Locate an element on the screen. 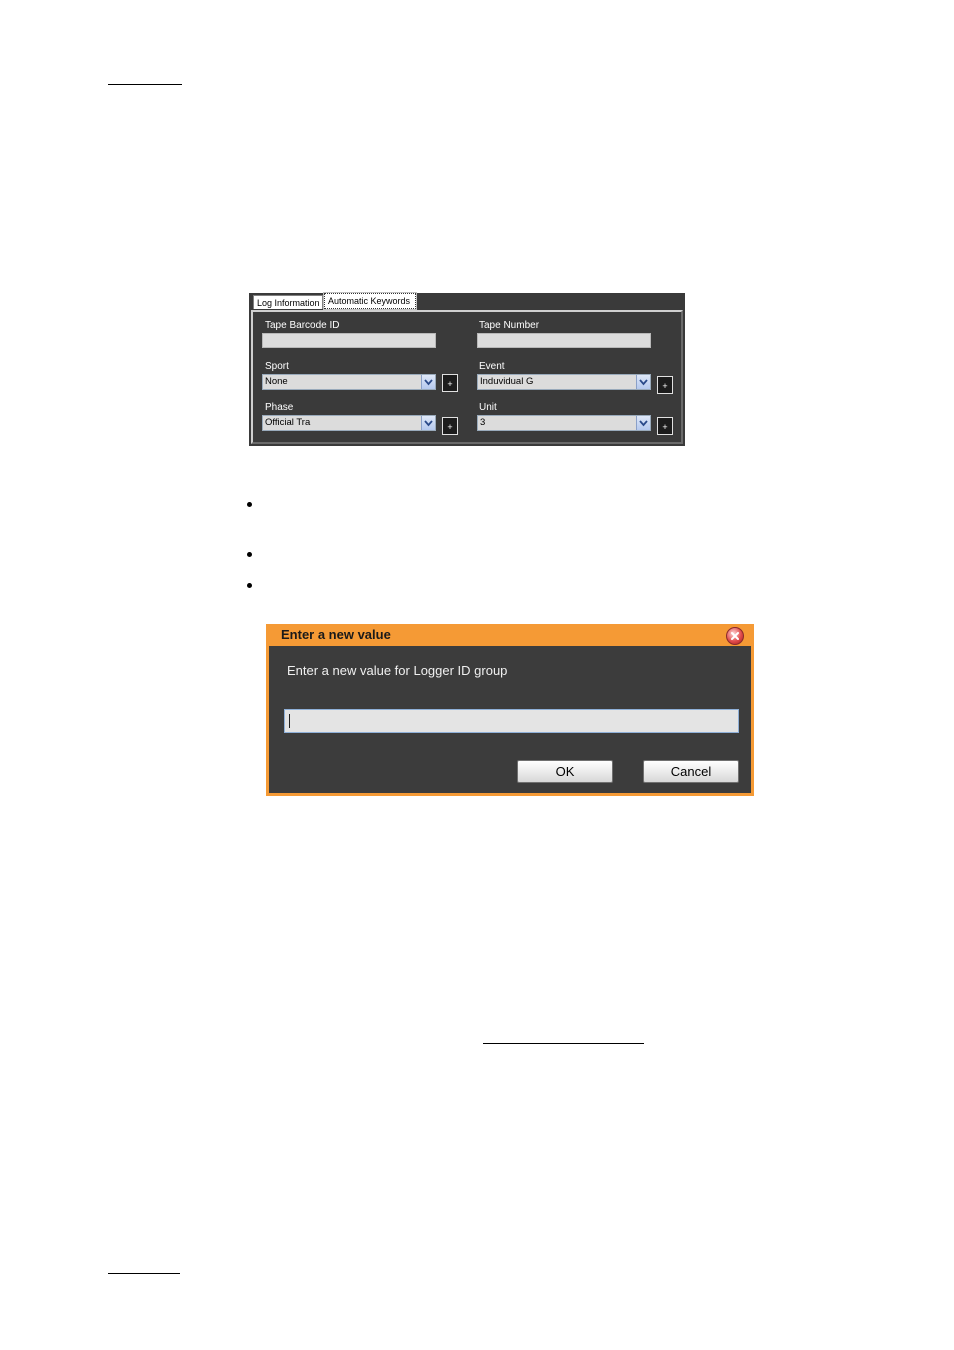  tape-number-field is located at coordinates (564, 340).